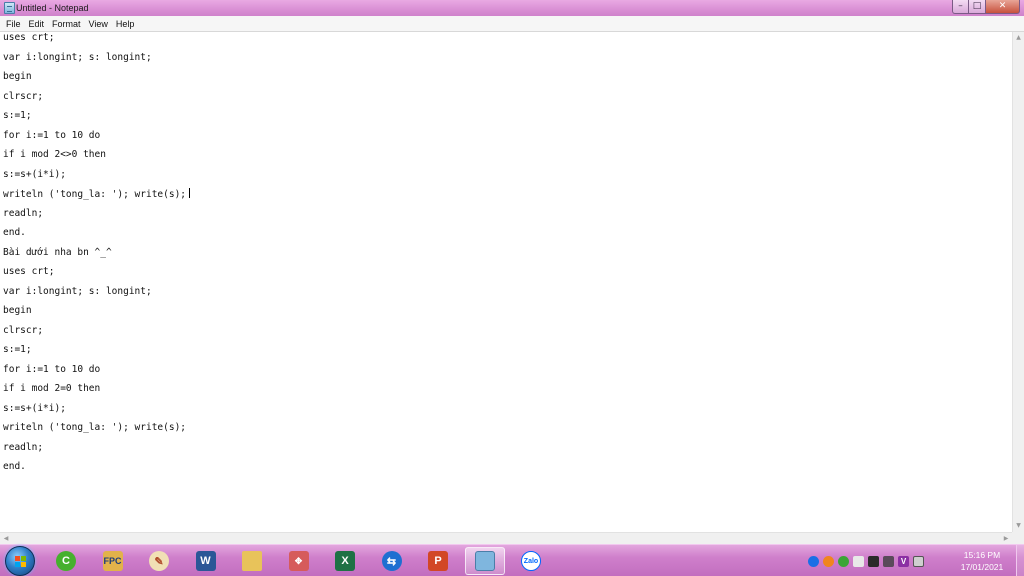 This screenshot has height=576, width=1024. What do you see at coordinates (903, 561) in the screenshot?
I see `unikey-tray-icon: V` at bounding box center [903, 561].